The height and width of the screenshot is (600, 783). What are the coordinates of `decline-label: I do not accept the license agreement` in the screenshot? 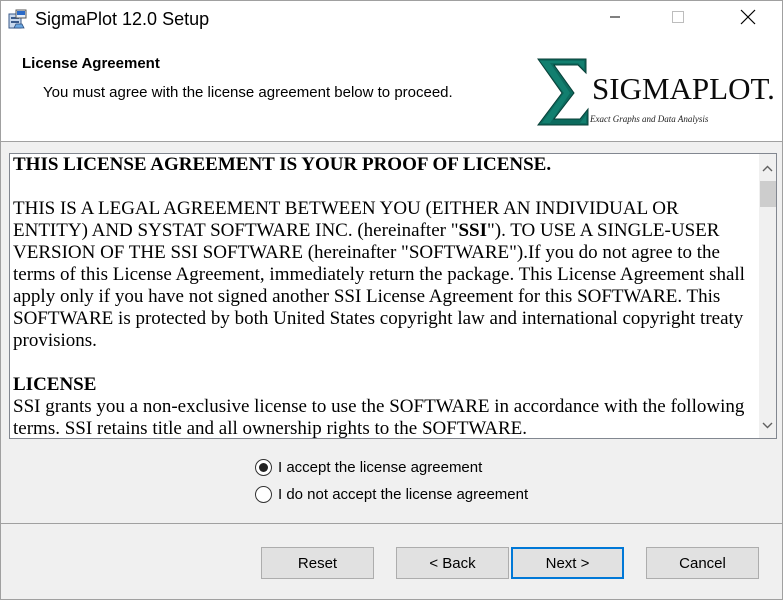 It's located at (403, 494).